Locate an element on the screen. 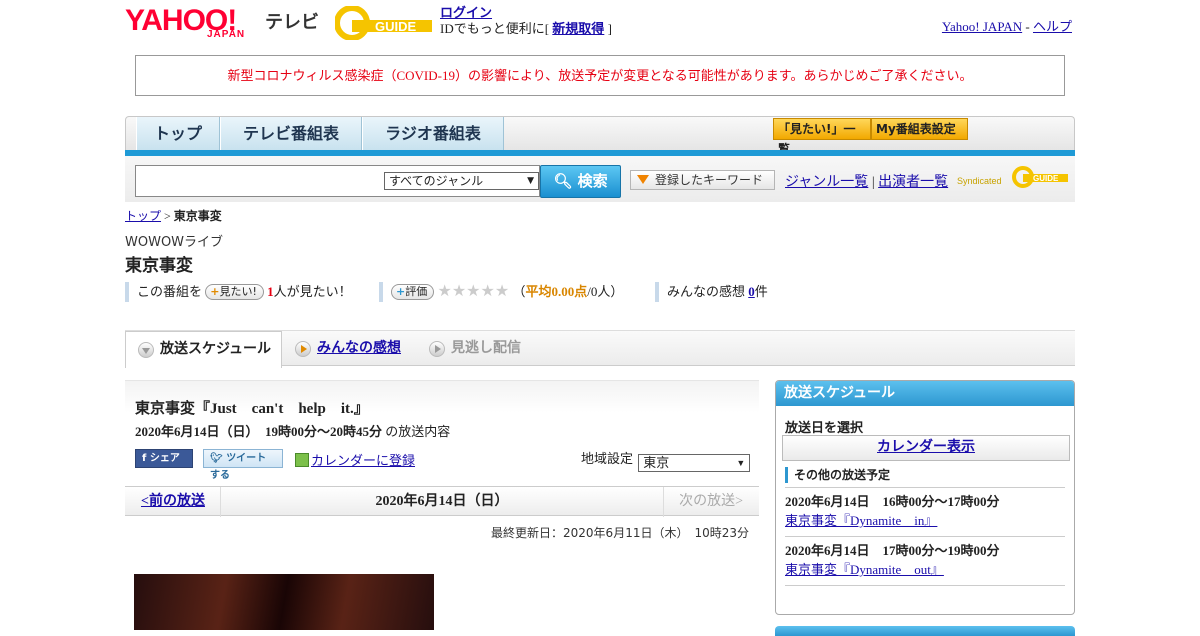 The width and height of the screenshot is (1200, 636). sidebar-next-section-header is located at coordinates (925, 631).